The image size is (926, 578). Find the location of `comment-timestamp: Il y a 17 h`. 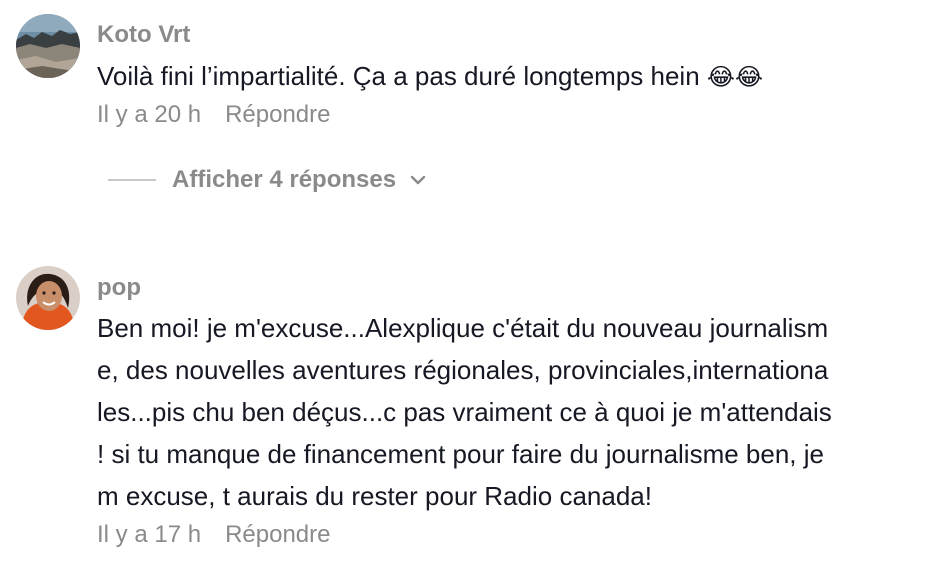

comment-timestamp: Il y a 17 h is located at coordinates (149, 534).